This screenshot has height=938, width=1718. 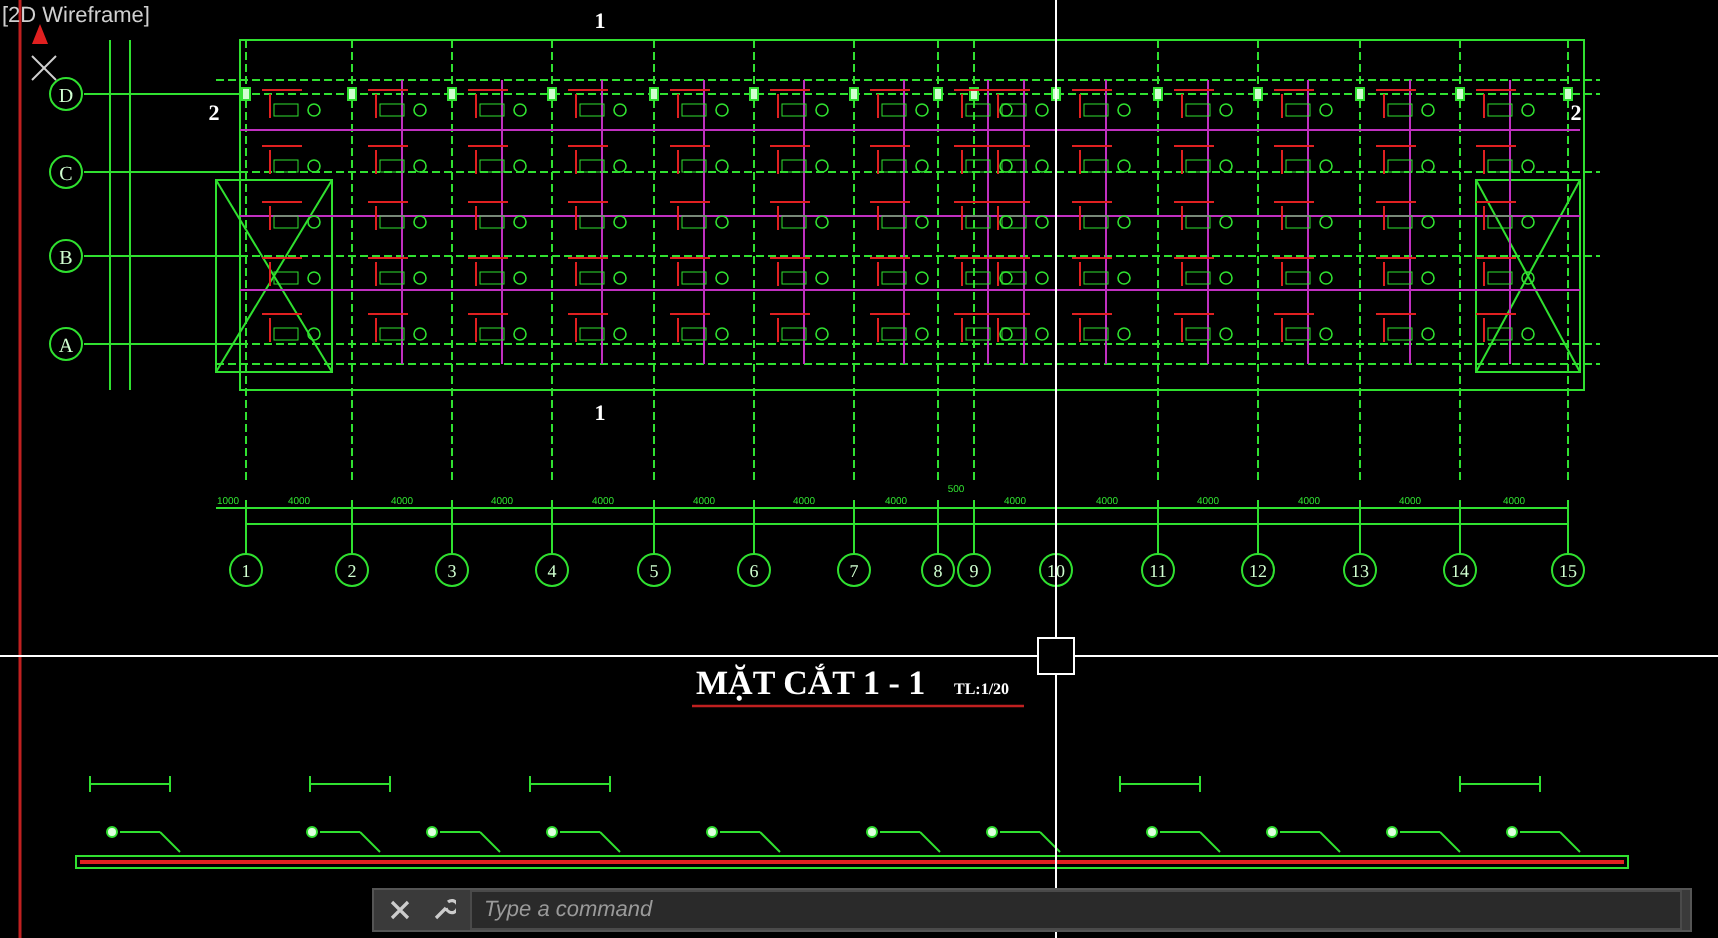 I want to click on column-axis-label: 4, so click(x=552, y=571).